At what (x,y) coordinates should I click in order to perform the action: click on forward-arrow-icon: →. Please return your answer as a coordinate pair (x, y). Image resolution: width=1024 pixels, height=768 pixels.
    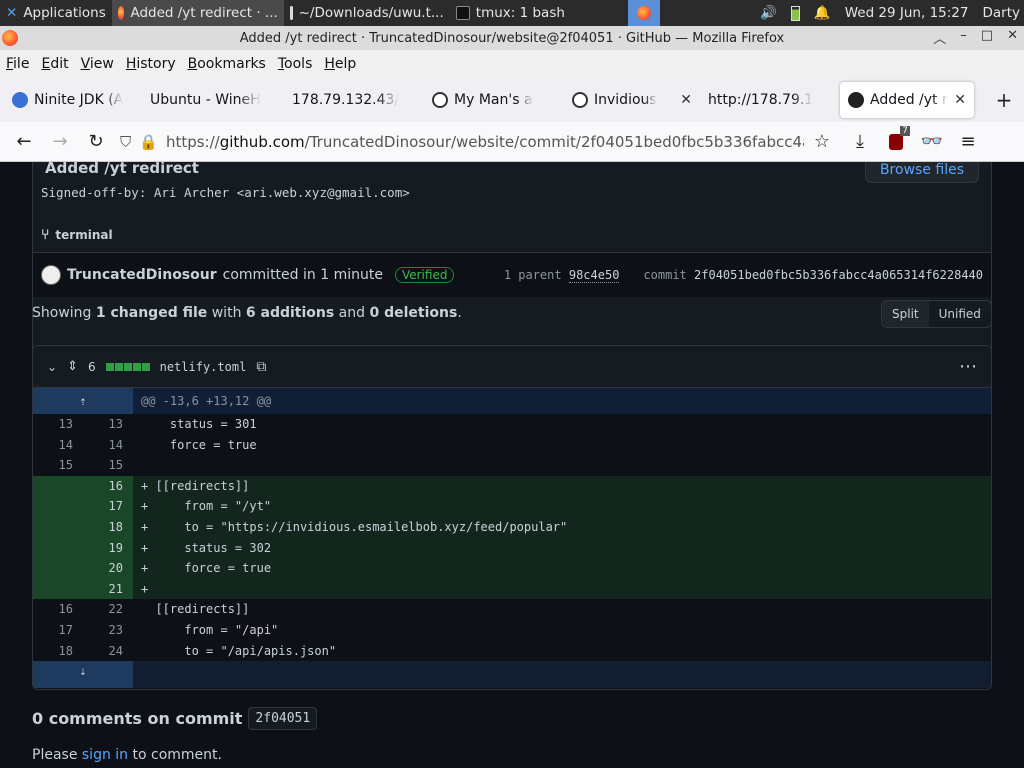
    Looking at the image, I should click on (60, 142).